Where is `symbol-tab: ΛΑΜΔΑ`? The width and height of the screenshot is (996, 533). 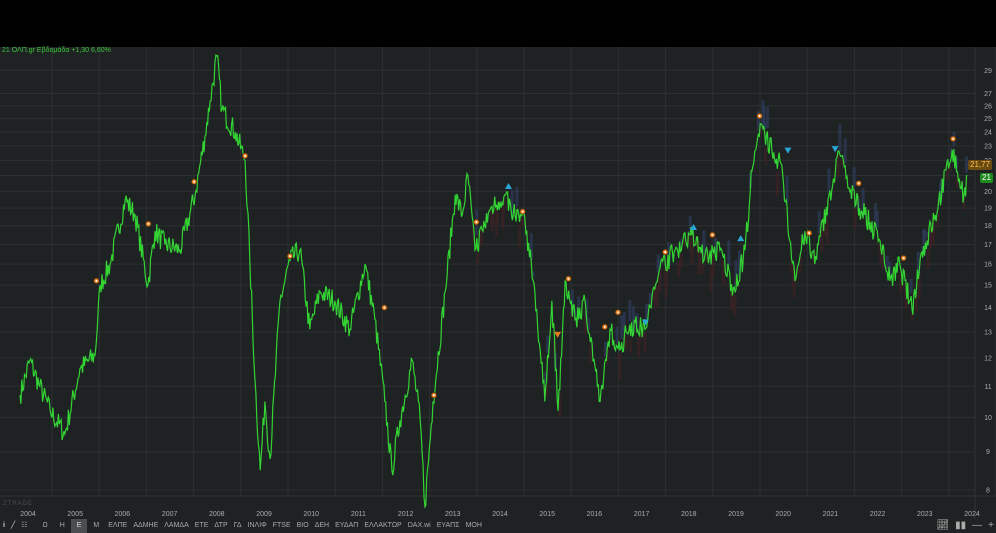 symbol-tab: ΛΑΜΔΑ is located at coordinates (176, 526).